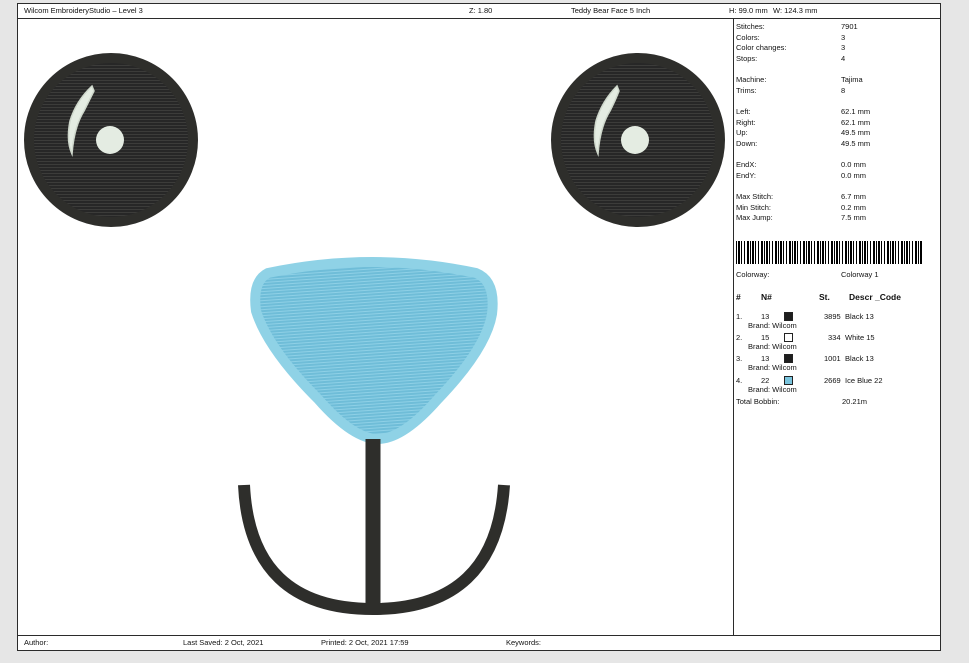  What do you see at coordinates (635, 140) in the screenshot?
I see `right-eye-glint` at bounding box center [635, 140].